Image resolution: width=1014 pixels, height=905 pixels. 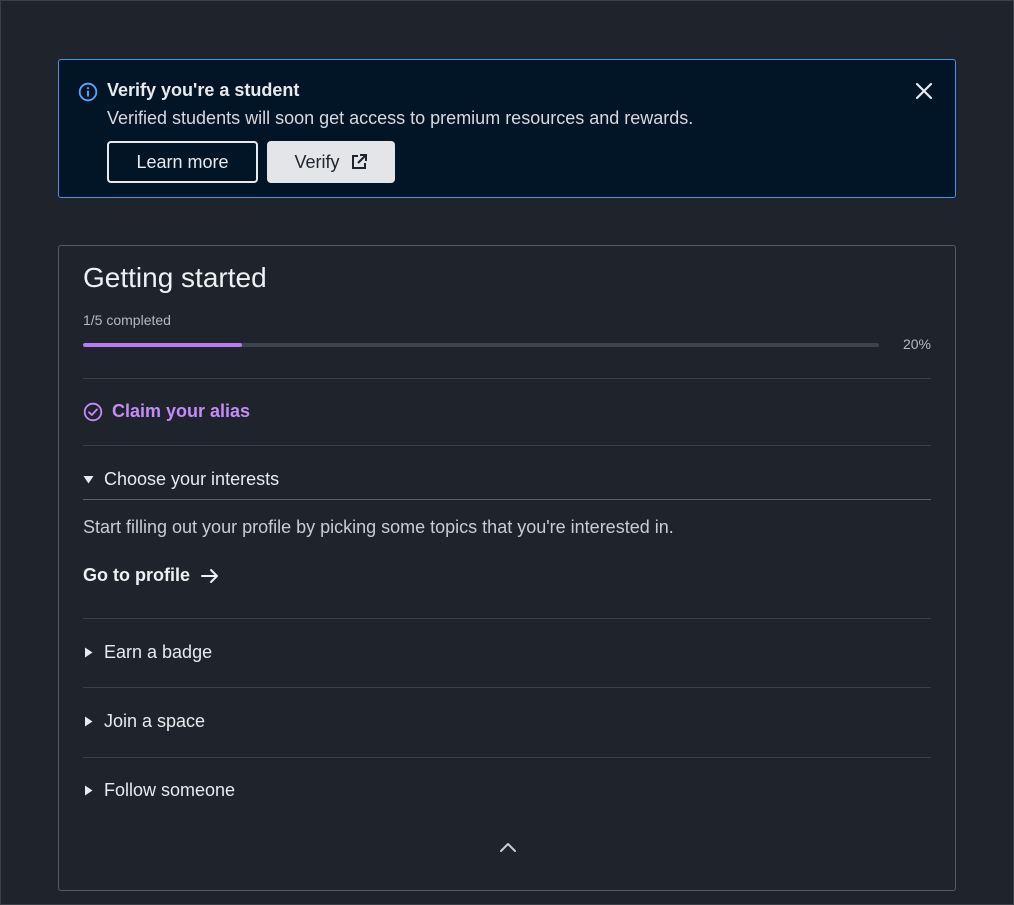 What do you see at coordinates (88, 480) in the screenshot?
I see `caret-down-icon` at bounding box center [88, 480].